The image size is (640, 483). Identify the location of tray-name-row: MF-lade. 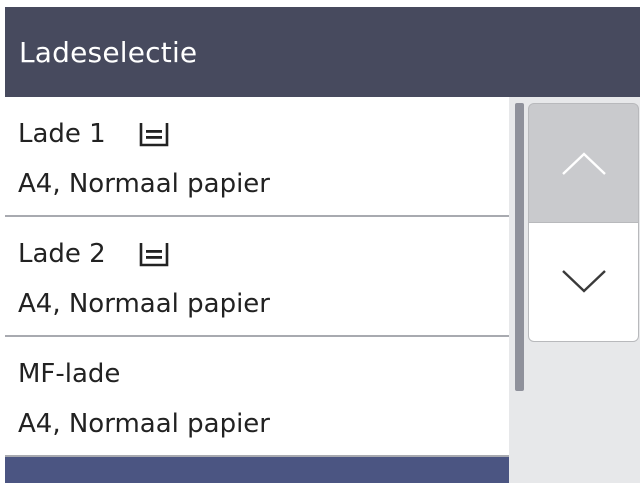
(69, 374).